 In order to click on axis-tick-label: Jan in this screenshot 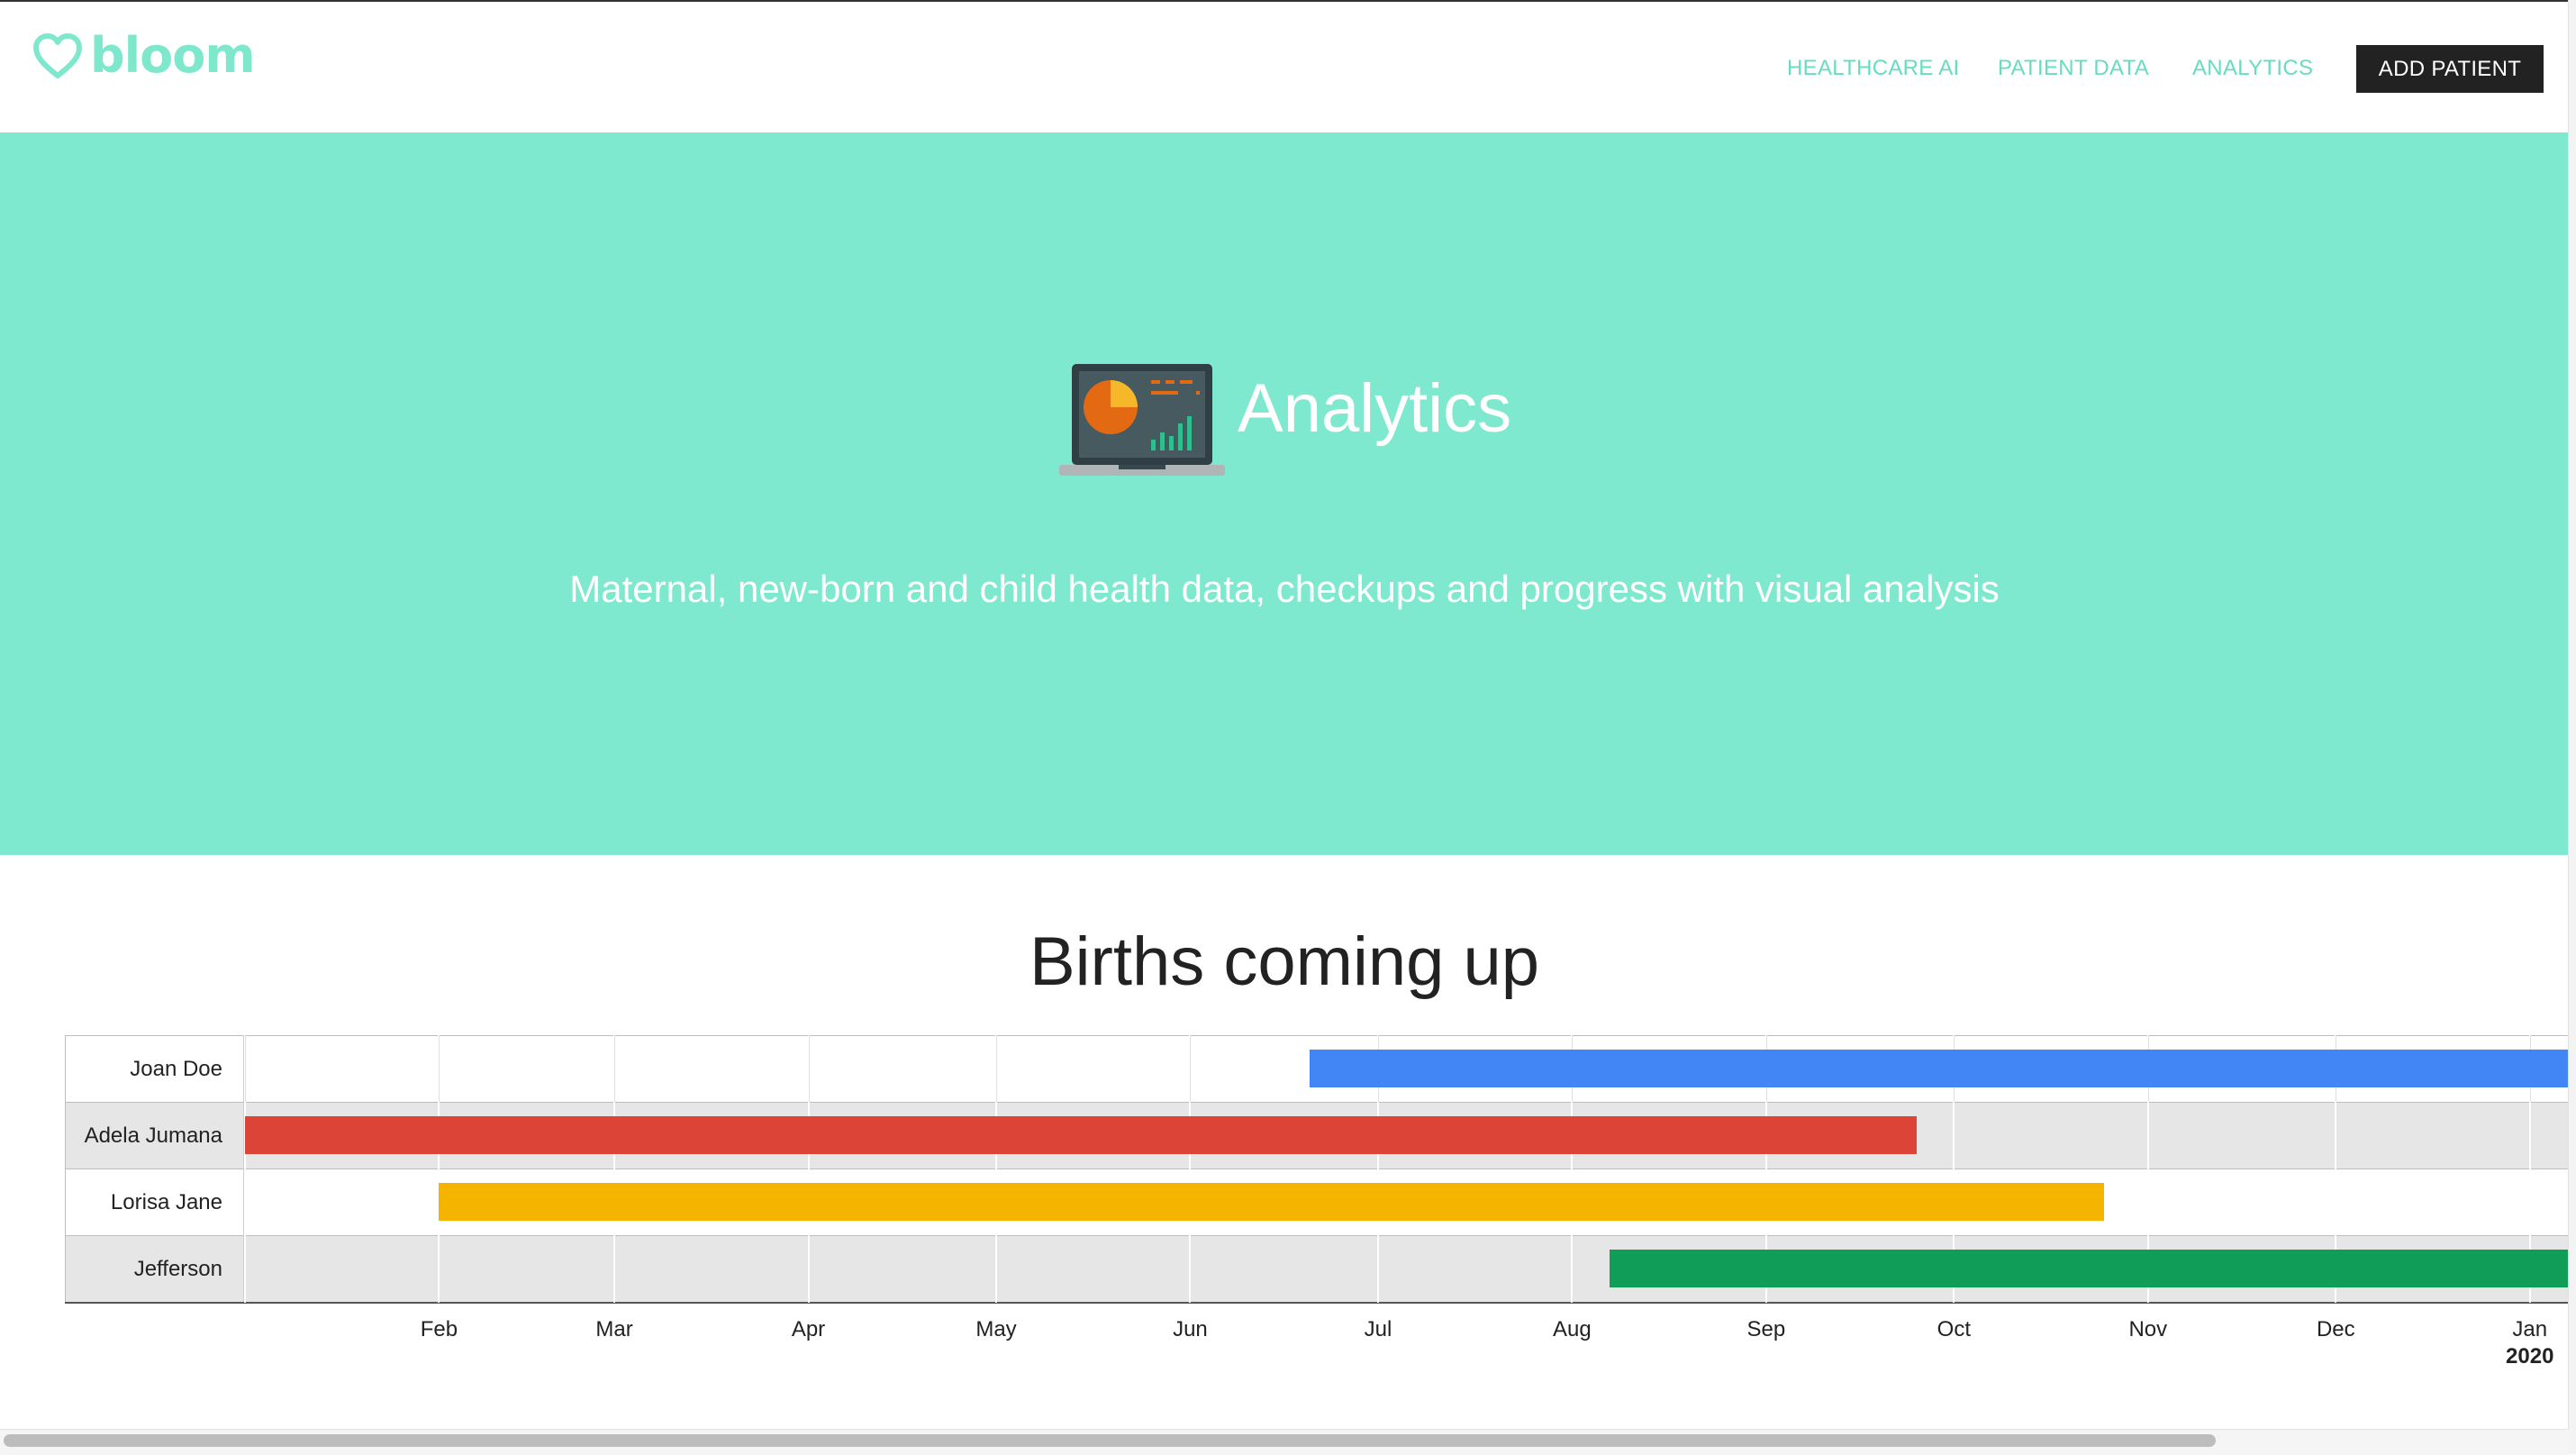, I will do `click(2530, 1329)`.